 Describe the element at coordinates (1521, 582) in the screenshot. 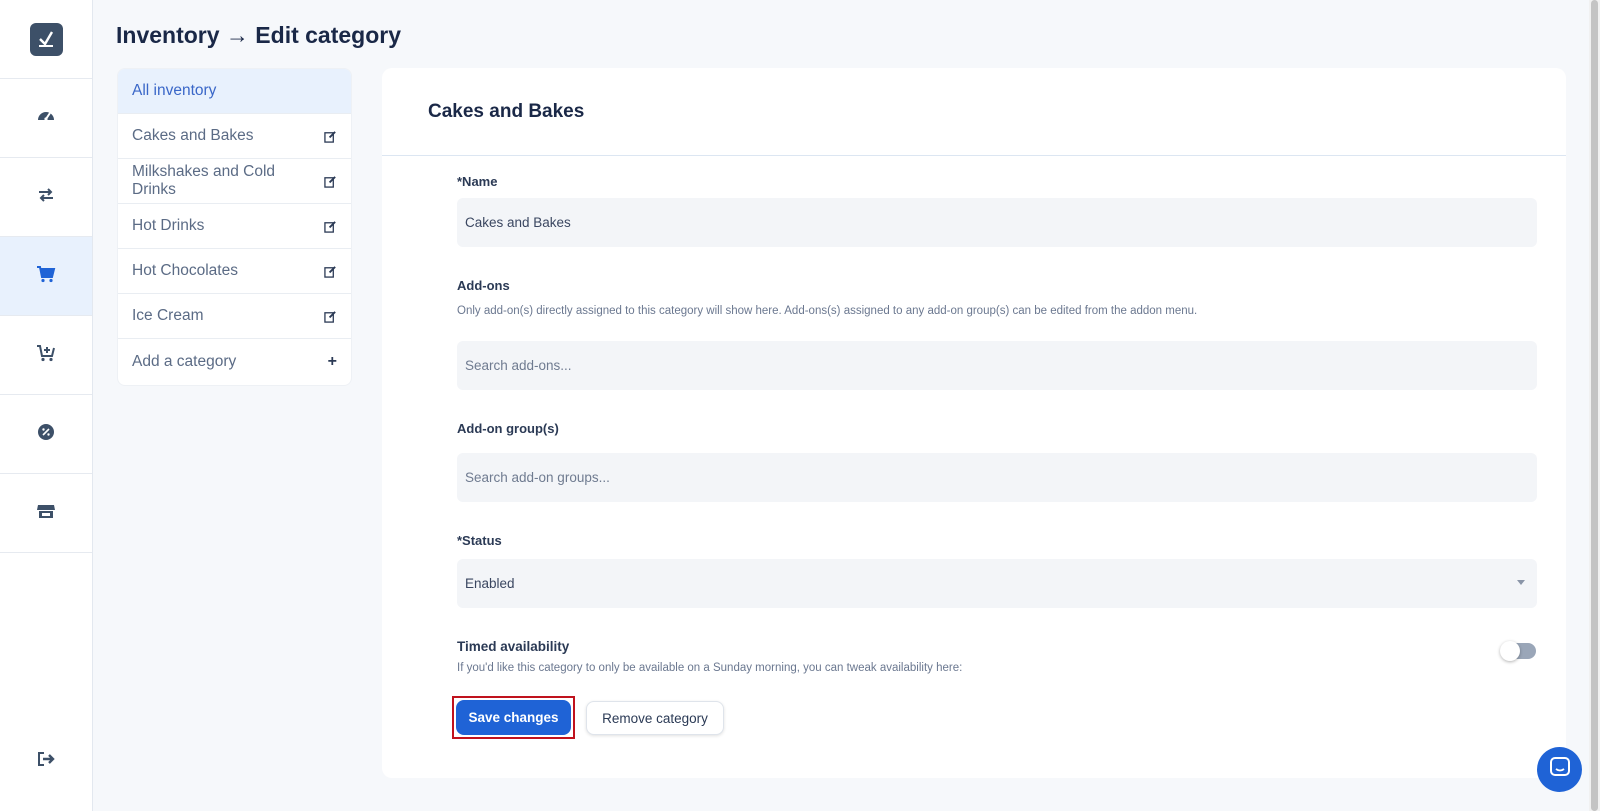

I see `chevron-down-icon` at that location.